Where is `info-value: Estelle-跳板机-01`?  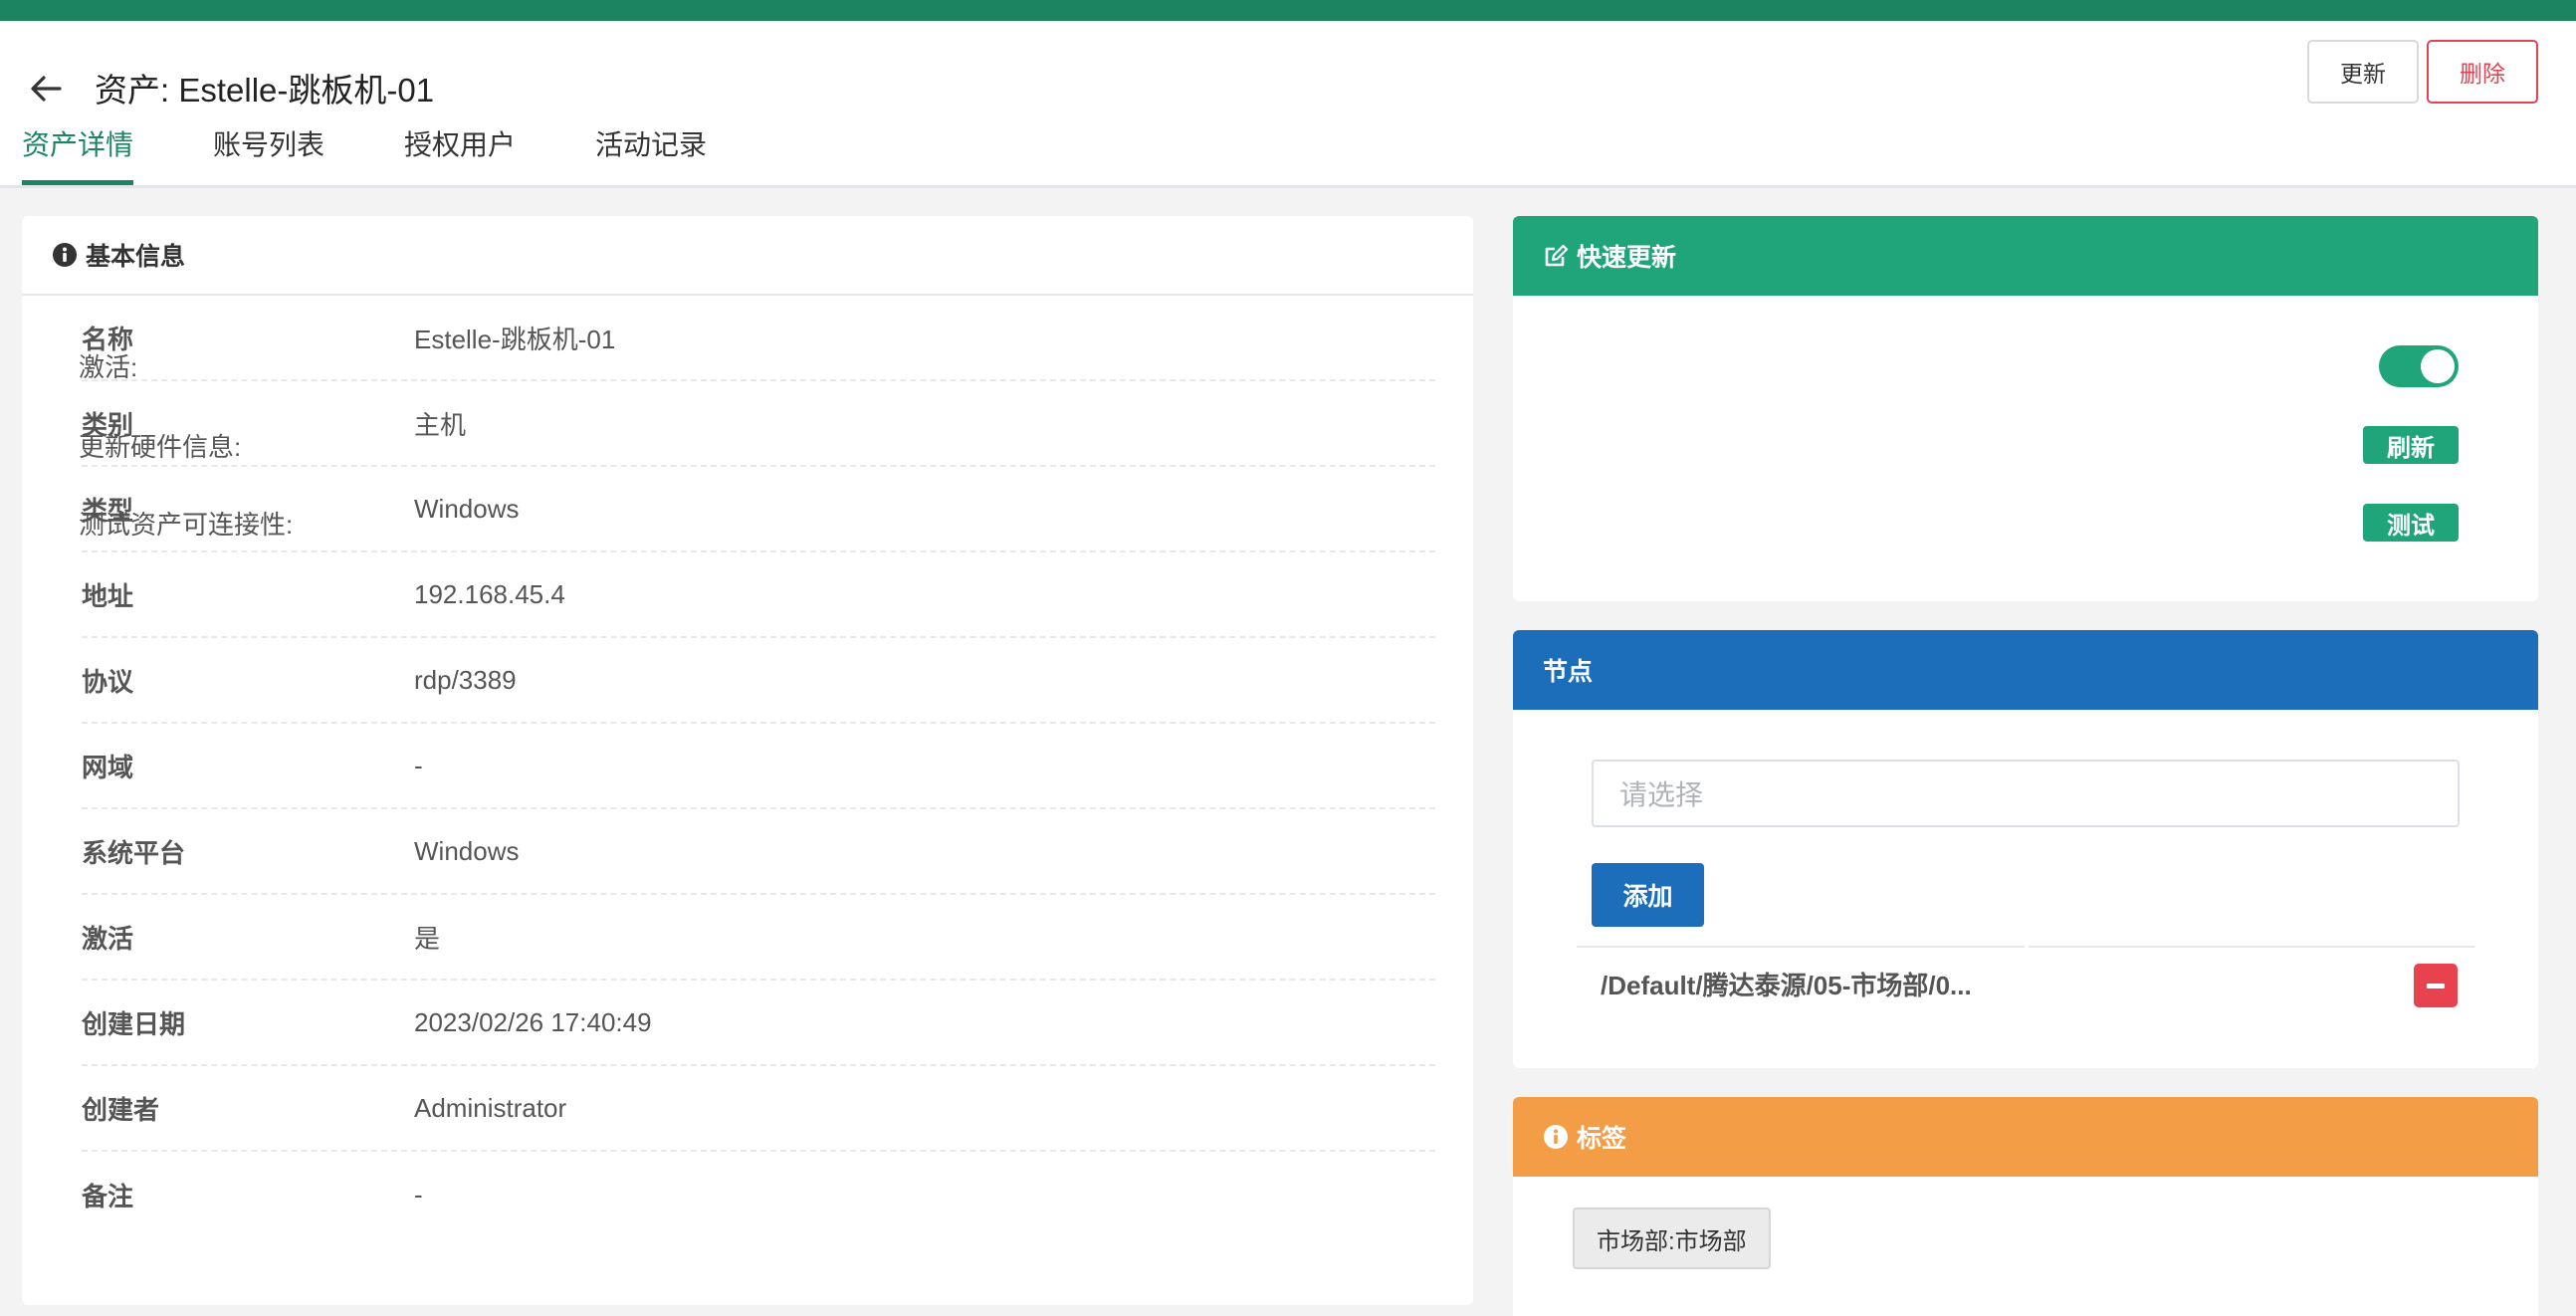 info-value: Estelle-跳板机-01 is located at coordinates (515, 339).